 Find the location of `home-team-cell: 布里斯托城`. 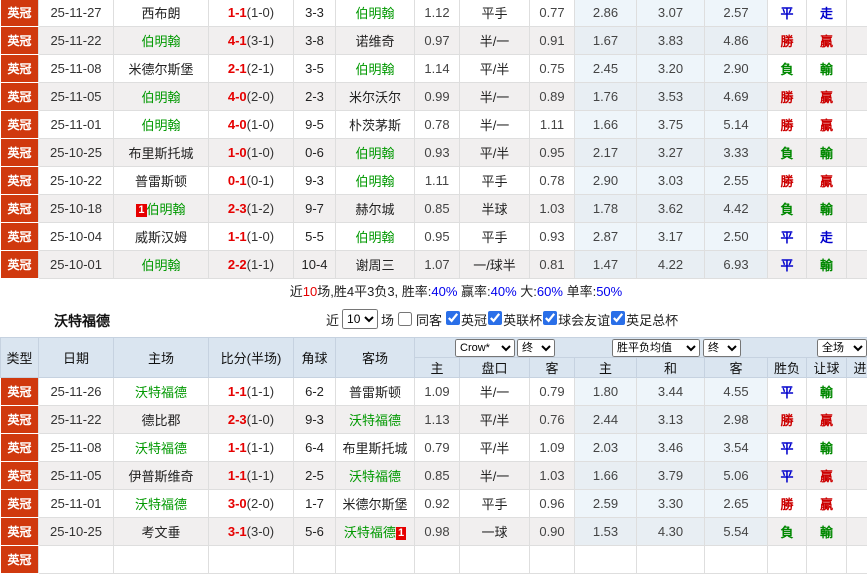

home-team-cell: 布里斯托城 is located at coordinates (161, 153).